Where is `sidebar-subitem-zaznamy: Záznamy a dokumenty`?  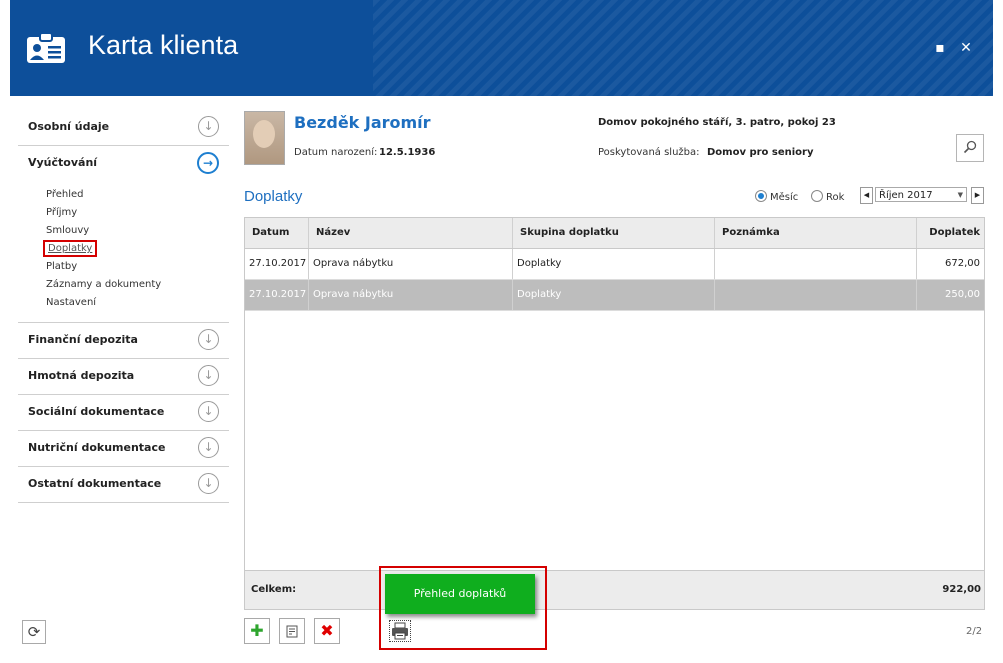
sidebar-subitem-zaznamy: Záznamy a dokumenty is located at coordinates (137, 285).